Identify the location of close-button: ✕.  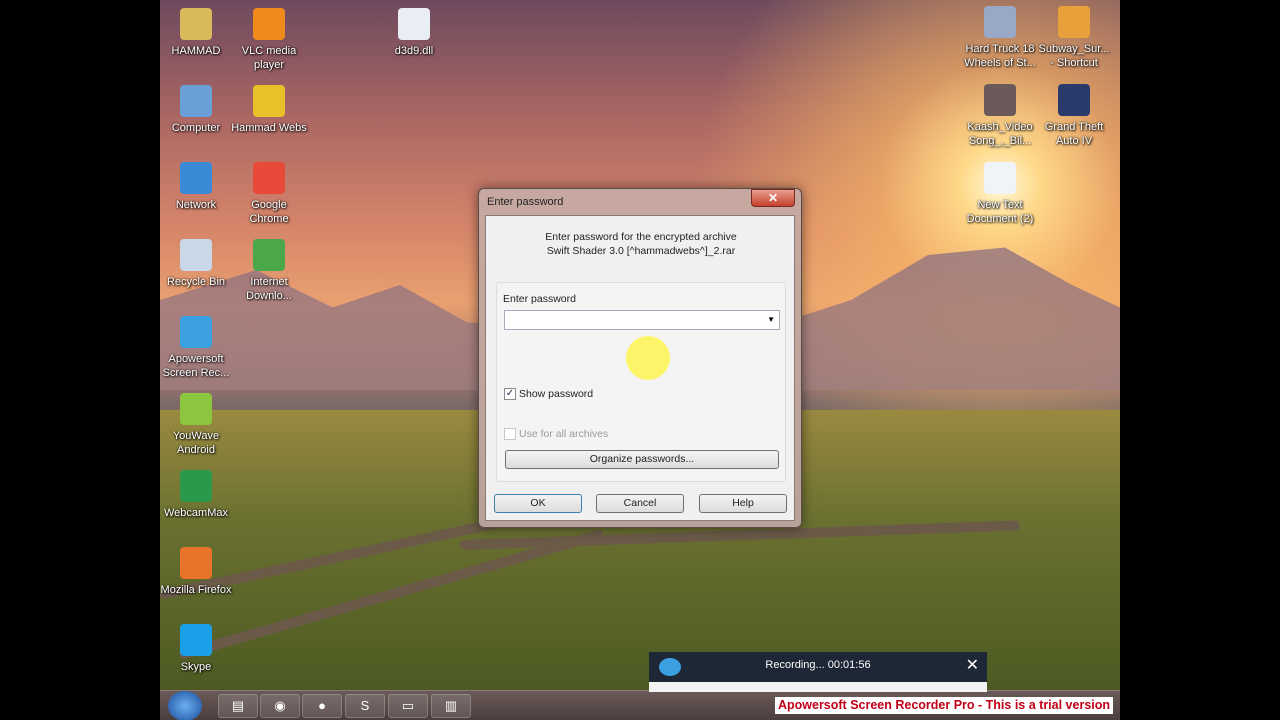
(773, 198).